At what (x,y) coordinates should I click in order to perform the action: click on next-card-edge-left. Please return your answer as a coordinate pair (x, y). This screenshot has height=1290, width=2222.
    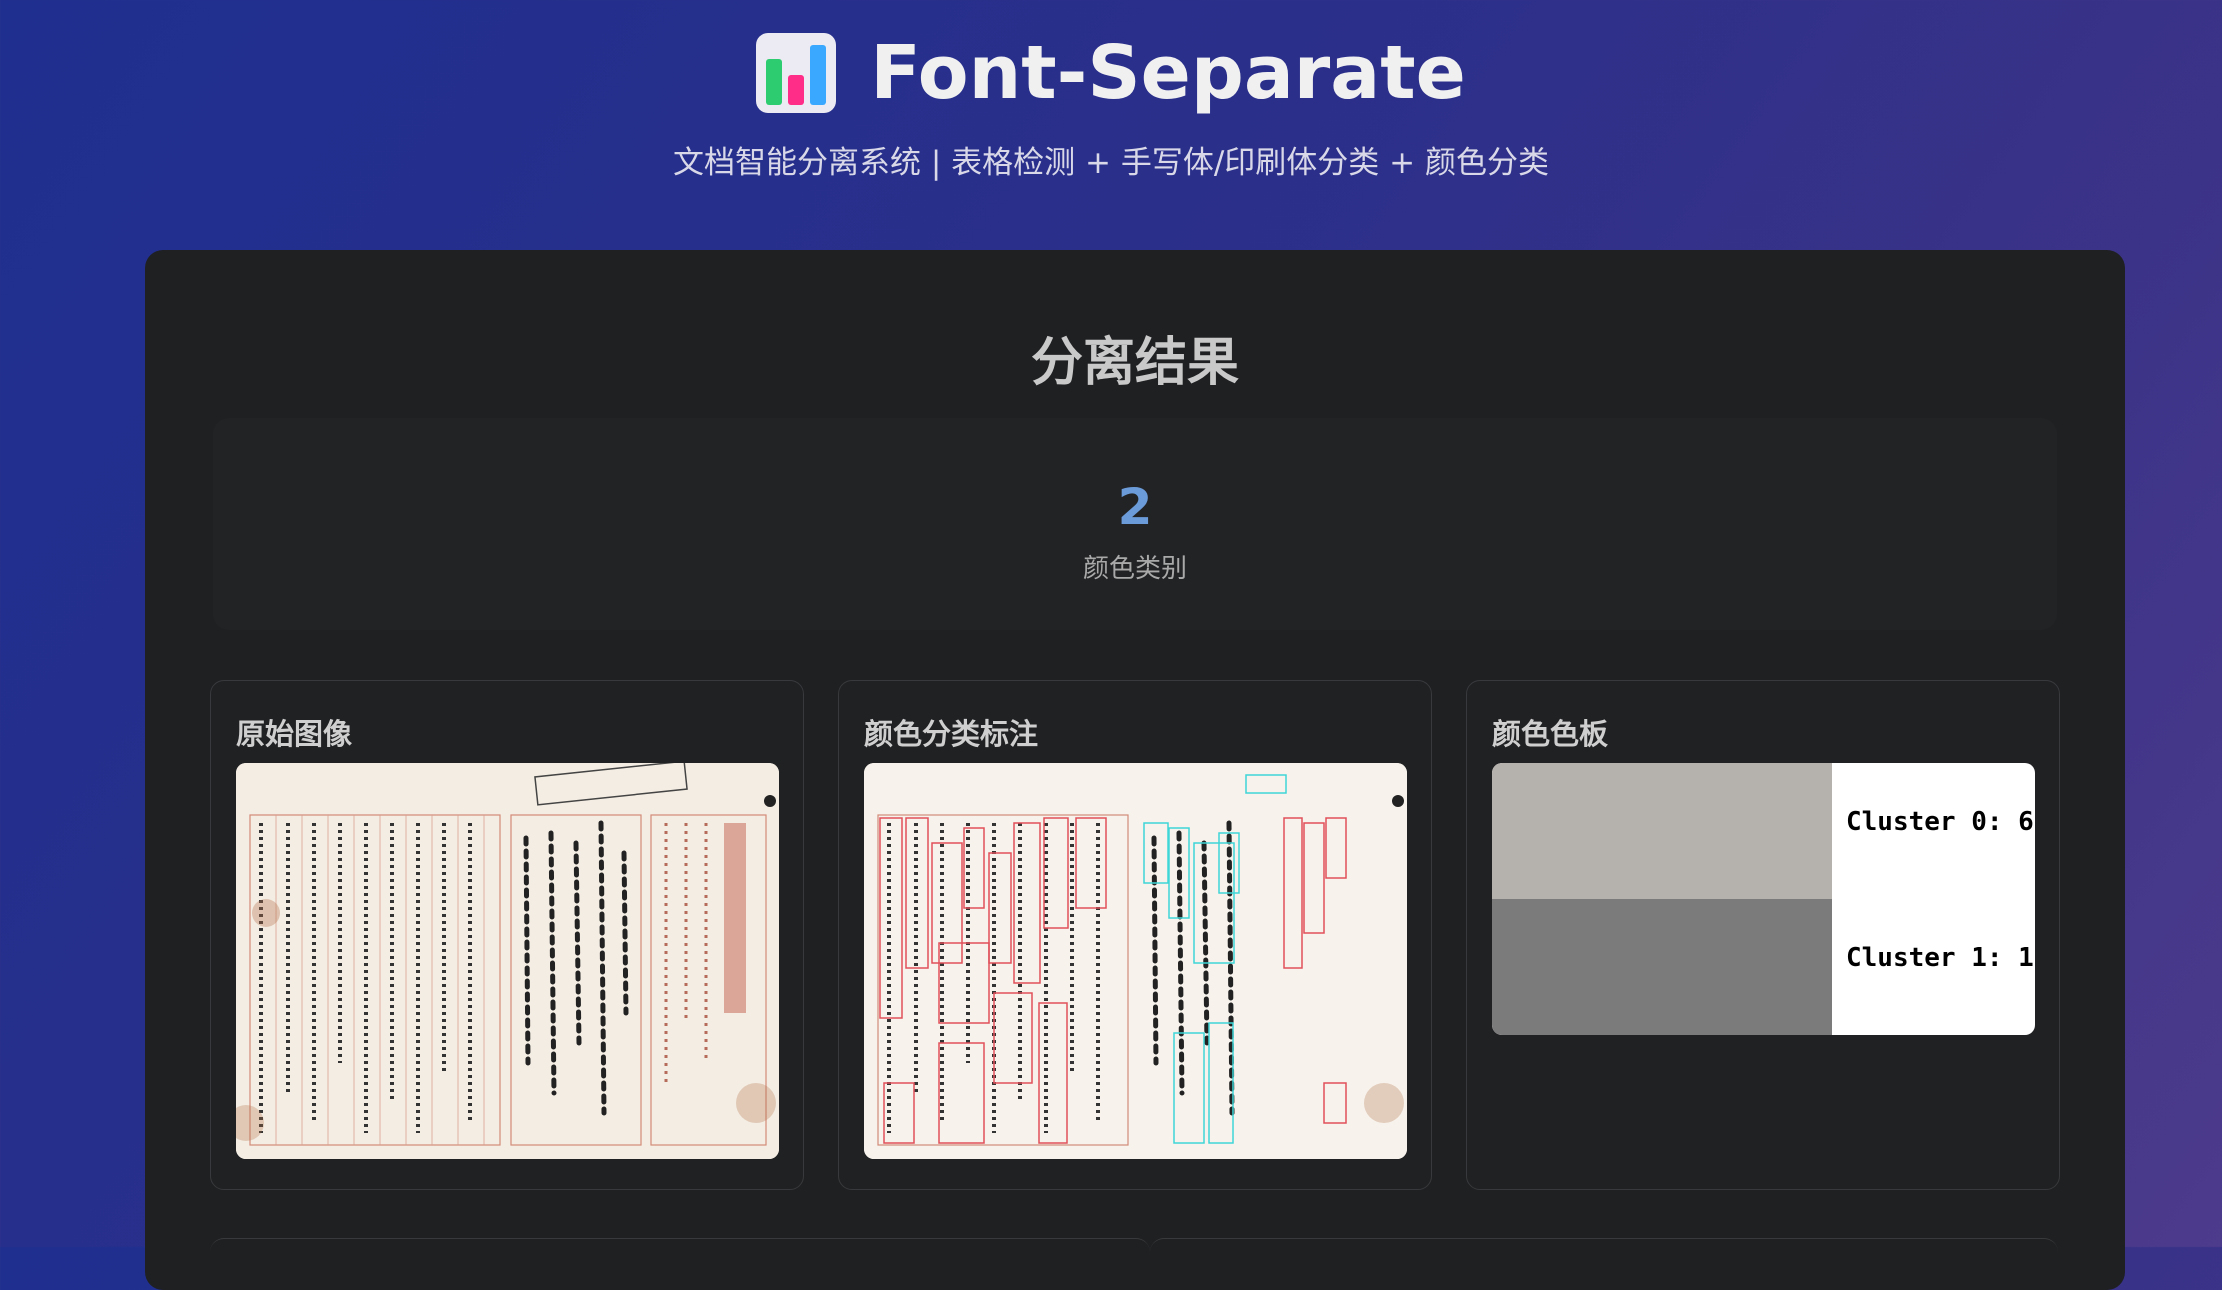
    Looking at the image, I should click on (680, 1248).